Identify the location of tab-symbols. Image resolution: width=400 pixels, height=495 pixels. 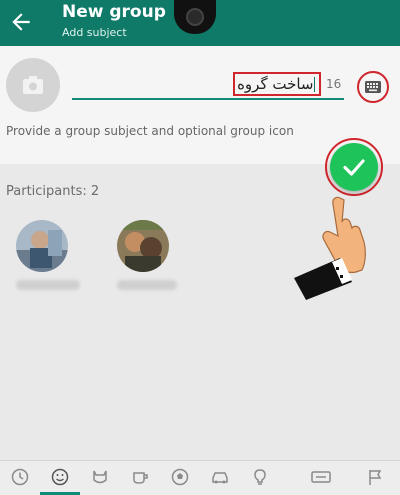
(320, 478).